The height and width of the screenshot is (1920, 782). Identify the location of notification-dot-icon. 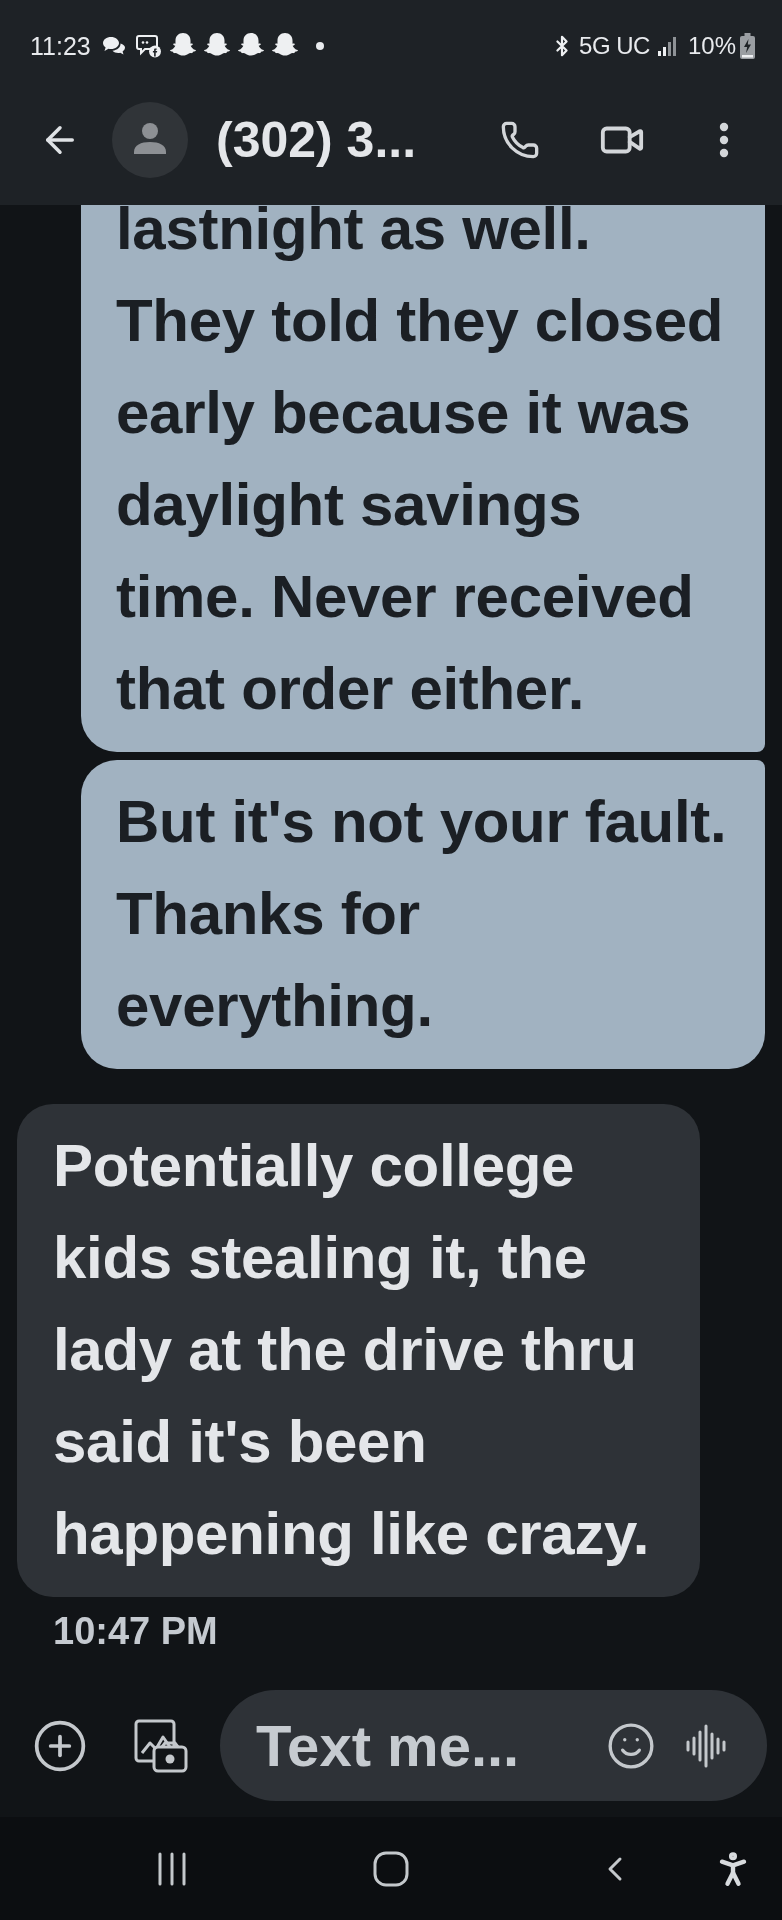
(319, 46).